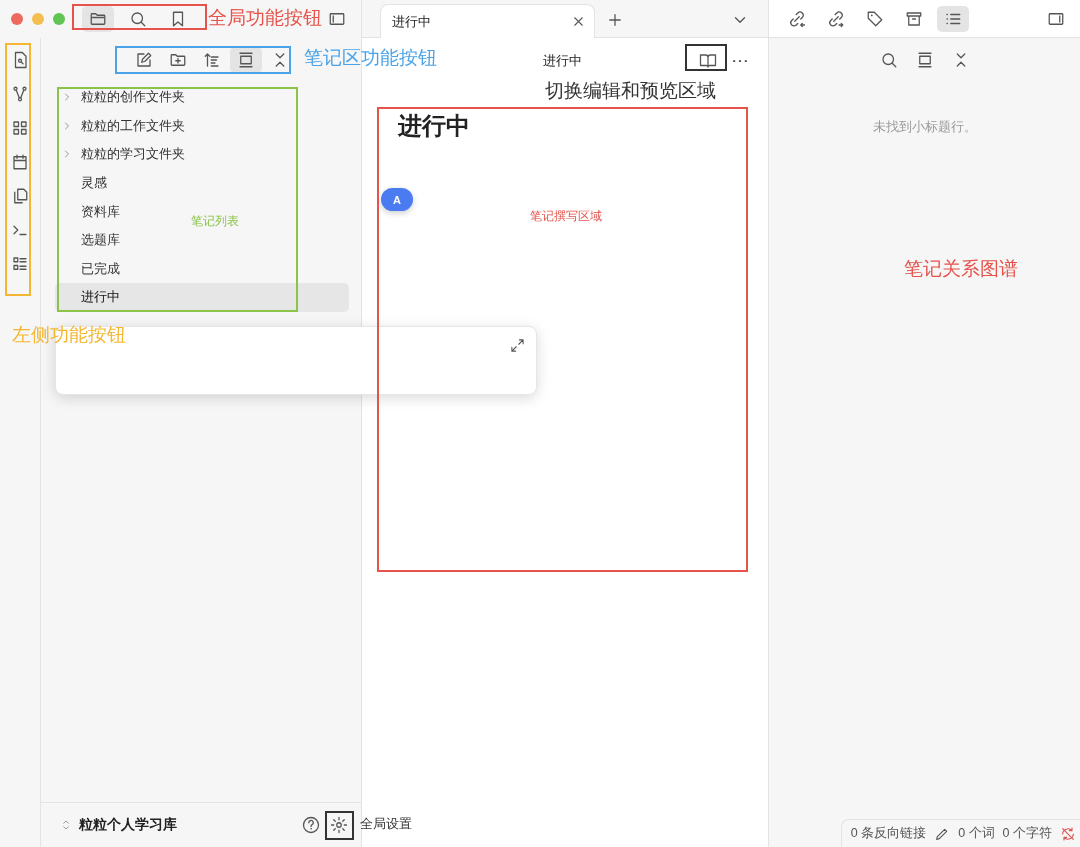  I want to click on note-title: 进行中, so click(562, 61).